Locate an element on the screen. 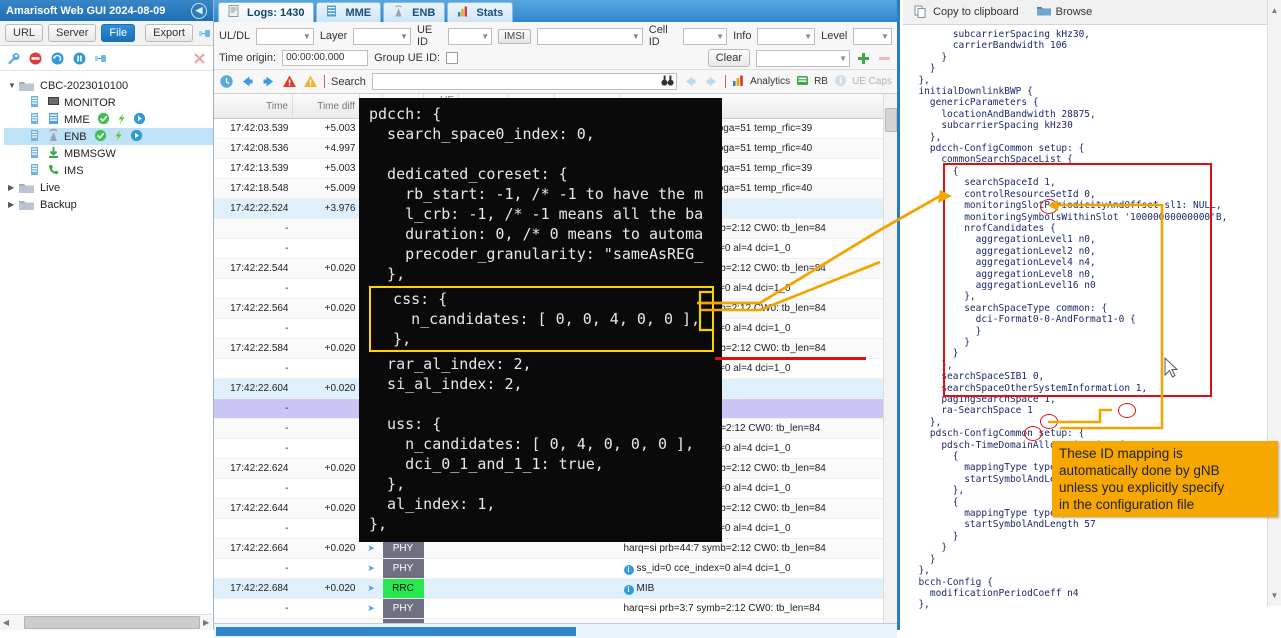 The width and height of the screenshot is (1281, 638). minus-icon is located at coordinates (884, 58).